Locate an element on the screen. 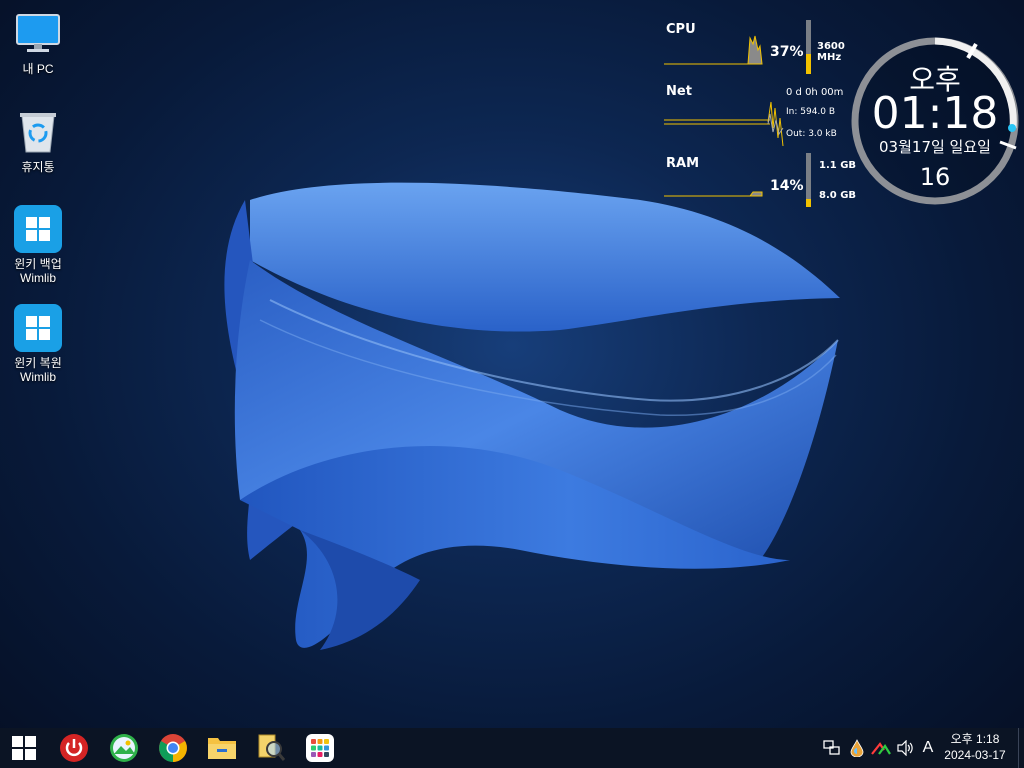 The image size is (1024, 768). power-button is located at coordinates (74, 748).